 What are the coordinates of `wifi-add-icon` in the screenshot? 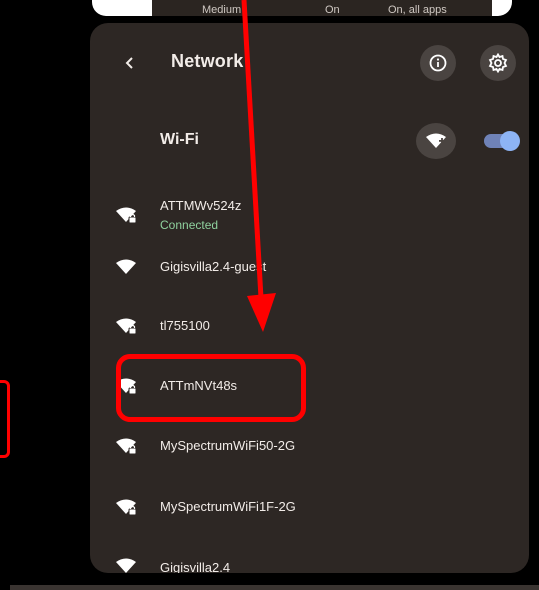 It's located at (436, 140).